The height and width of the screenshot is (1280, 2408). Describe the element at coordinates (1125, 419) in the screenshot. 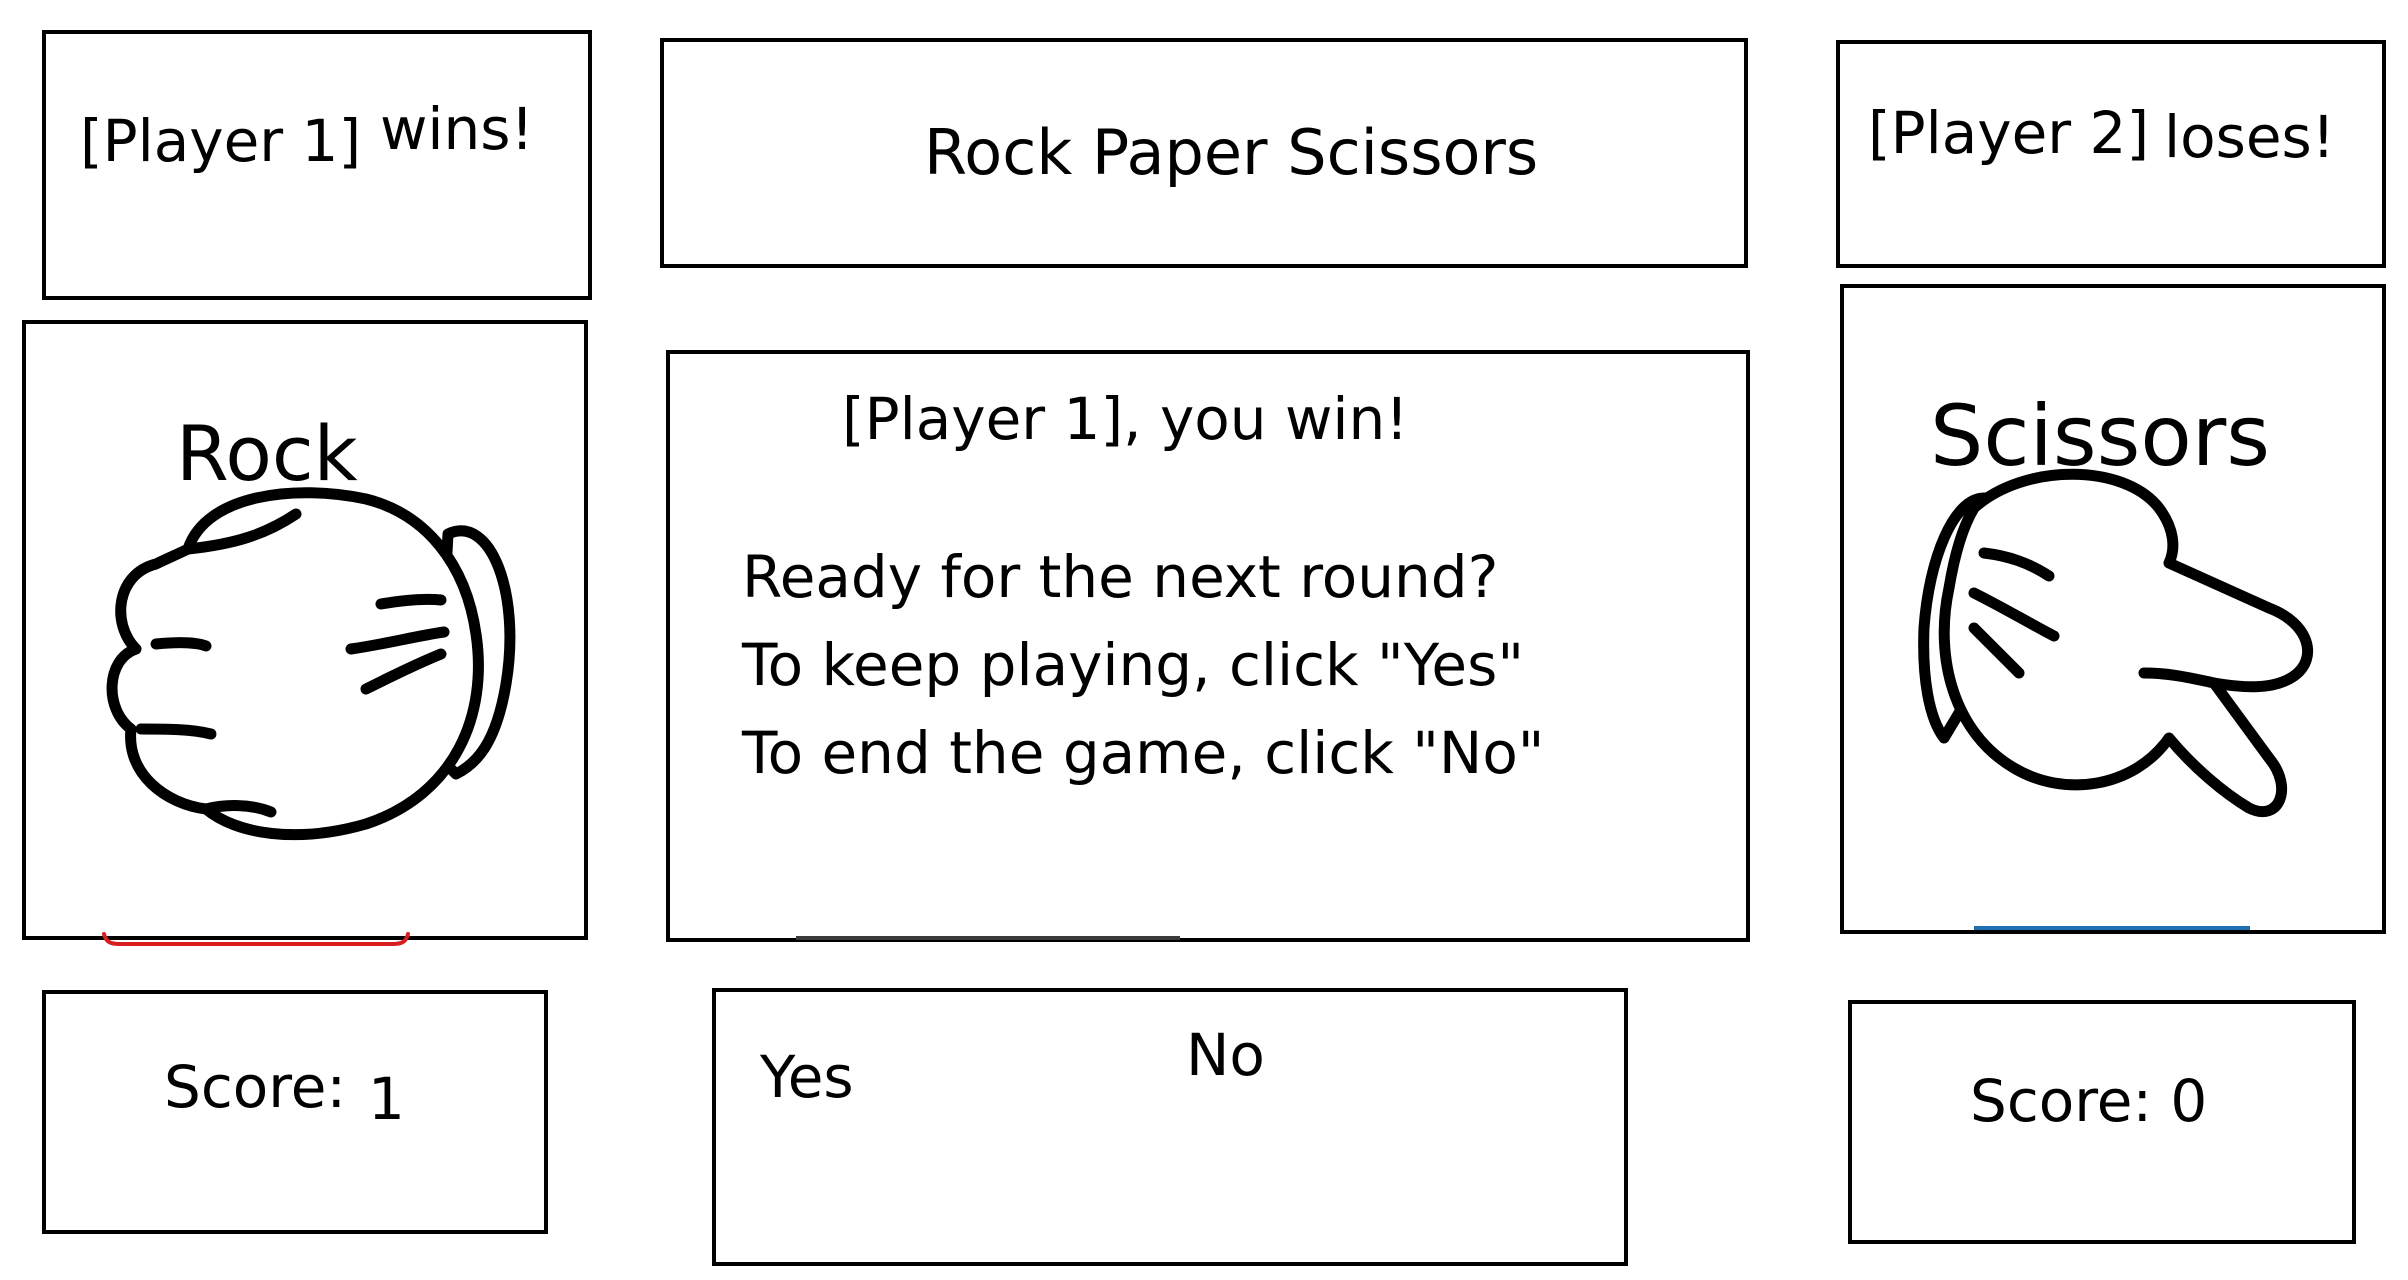

I see `message-headline: [Player 1], you win!` at that location.